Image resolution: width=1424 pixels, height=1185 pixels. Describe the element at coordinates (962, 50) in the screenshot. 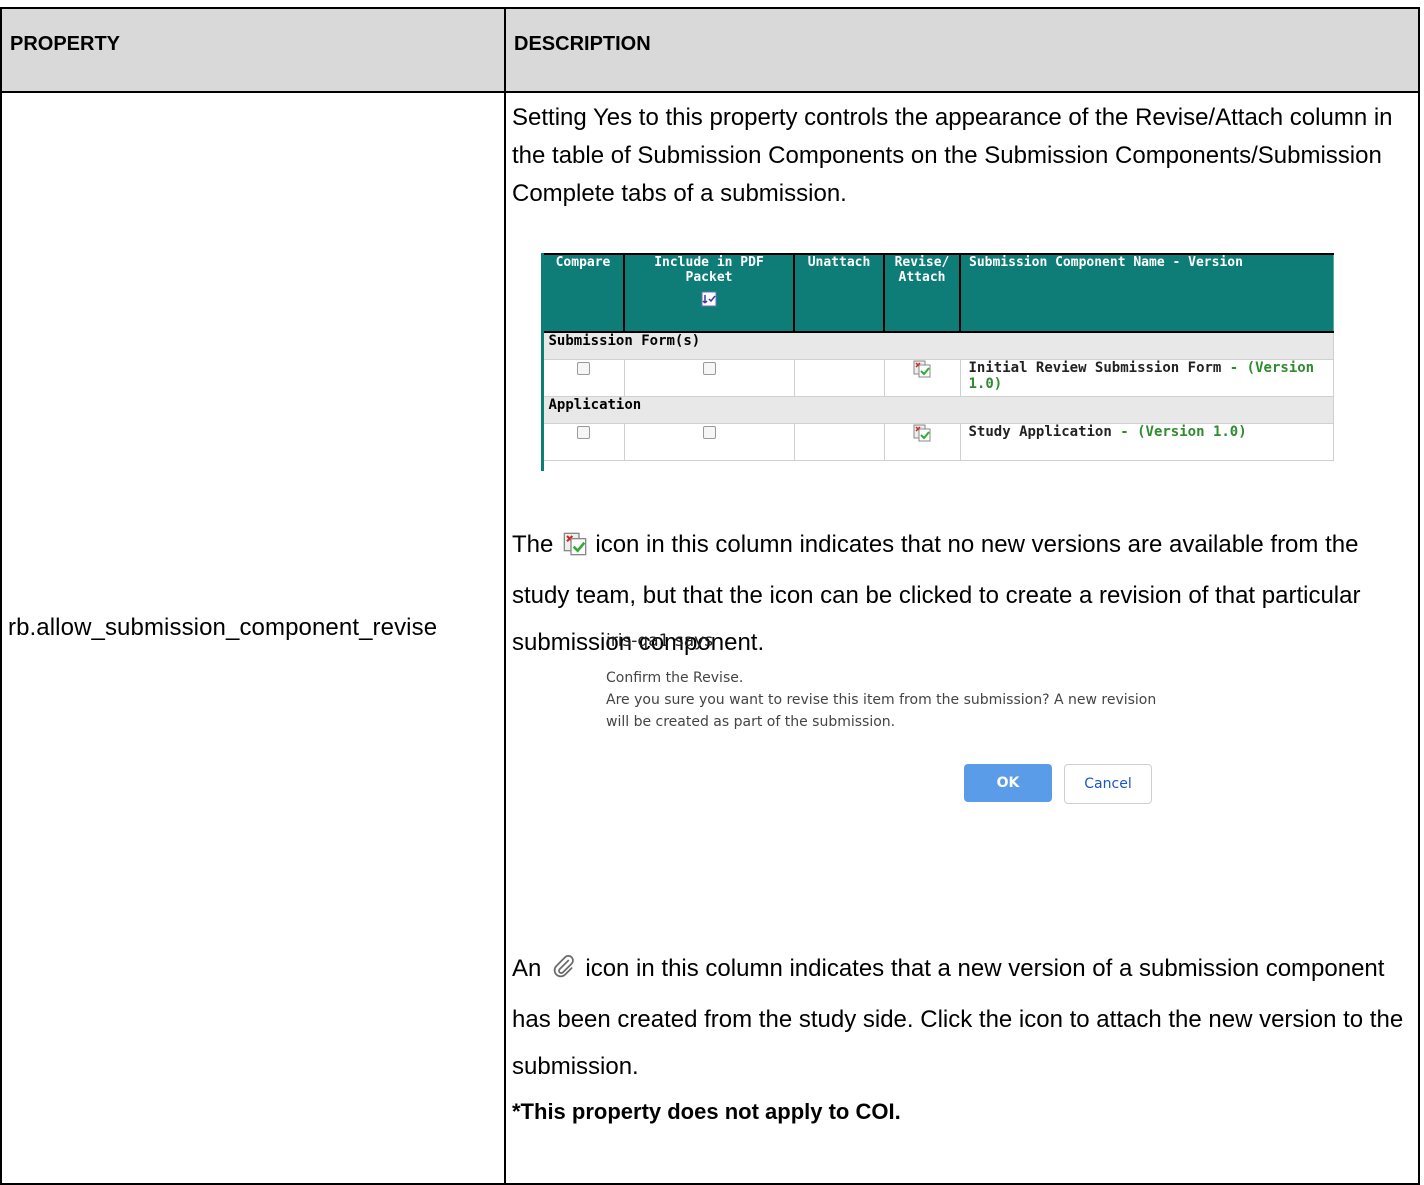

I see `description-header: DESCRIPTION` at that location.